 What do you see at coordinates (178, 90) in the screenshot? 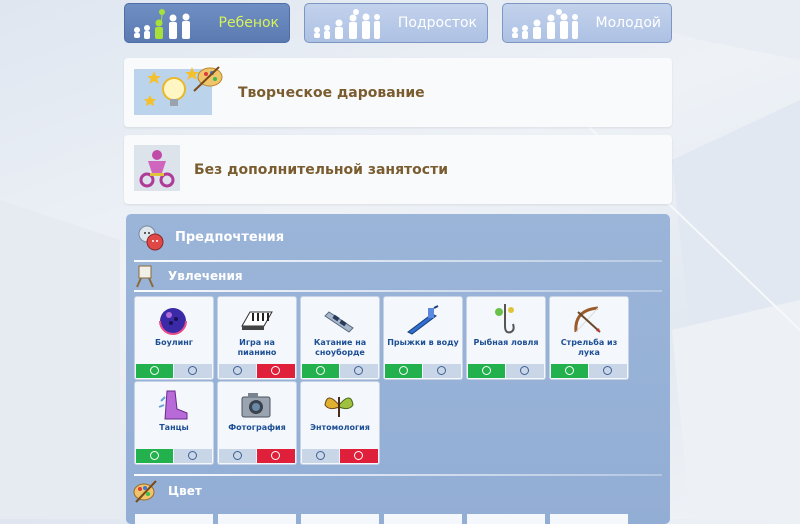
I see `lightbulb-palette-icon` at bounding box center [178, 90].